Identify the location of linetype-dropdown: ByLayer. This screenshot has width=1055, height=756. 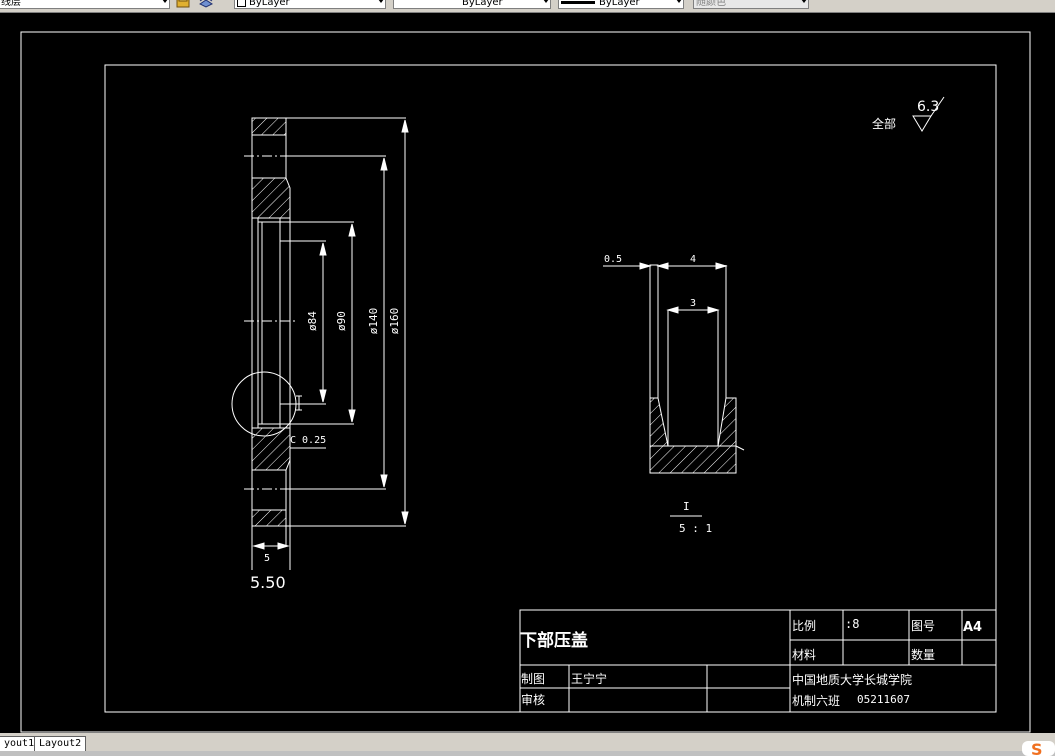
(472, 4).